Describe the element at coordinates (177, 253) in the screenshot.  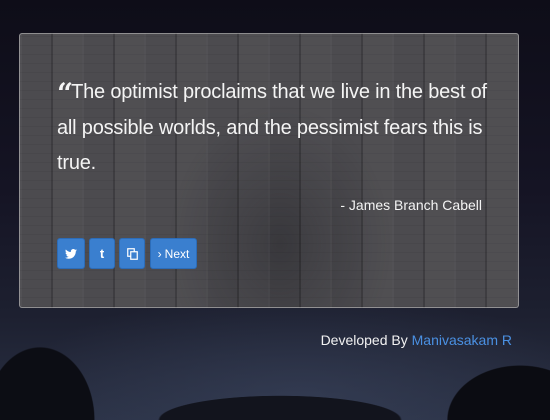
I see `next-label: Next` at that location.